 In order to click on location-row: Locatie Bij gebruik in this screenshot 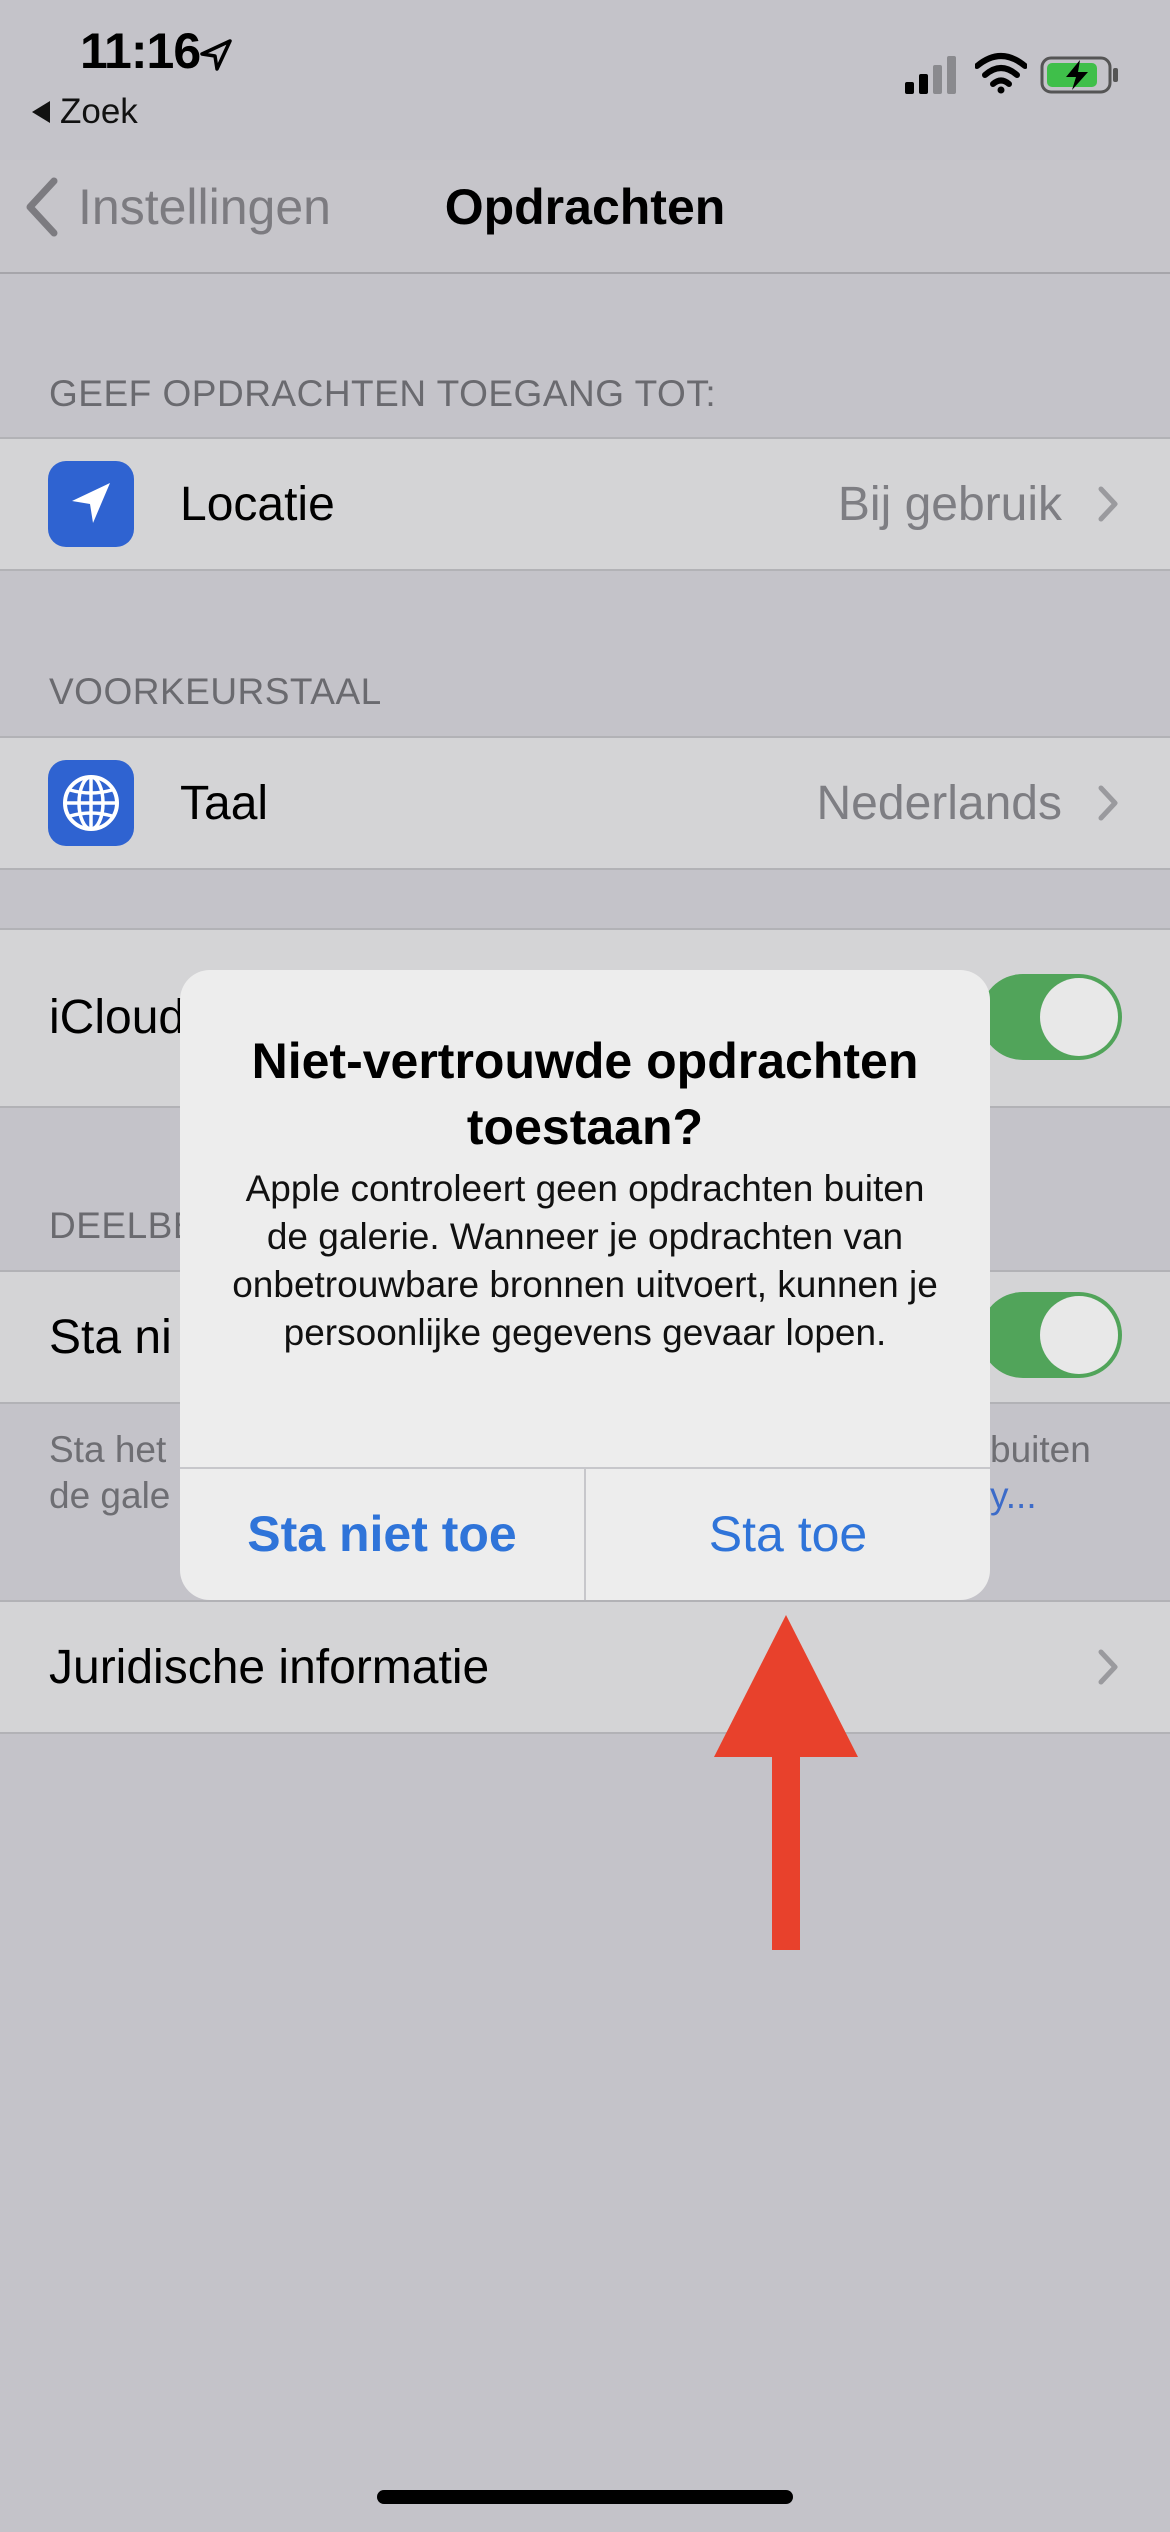, I will do `click(585, 504)`.